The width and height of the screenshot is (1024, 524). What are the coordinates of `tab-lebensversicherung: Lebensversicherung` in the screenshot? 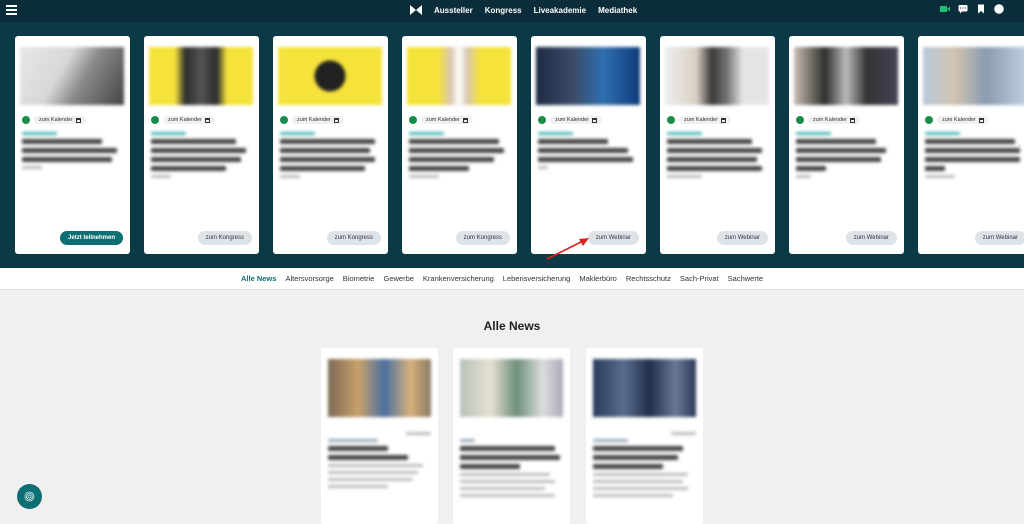 It's located at (537, 278).